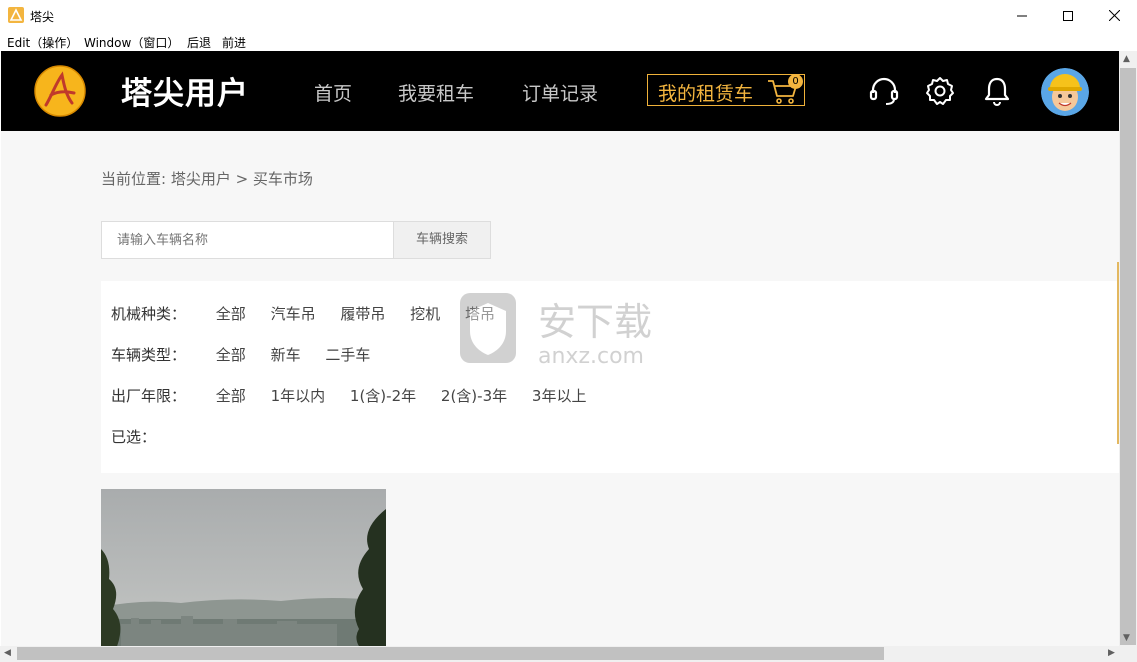 Image resolution: width=1137 pixels, height=662 pixels. I want to click on cart-count-badge: 0, so click(795, 81).